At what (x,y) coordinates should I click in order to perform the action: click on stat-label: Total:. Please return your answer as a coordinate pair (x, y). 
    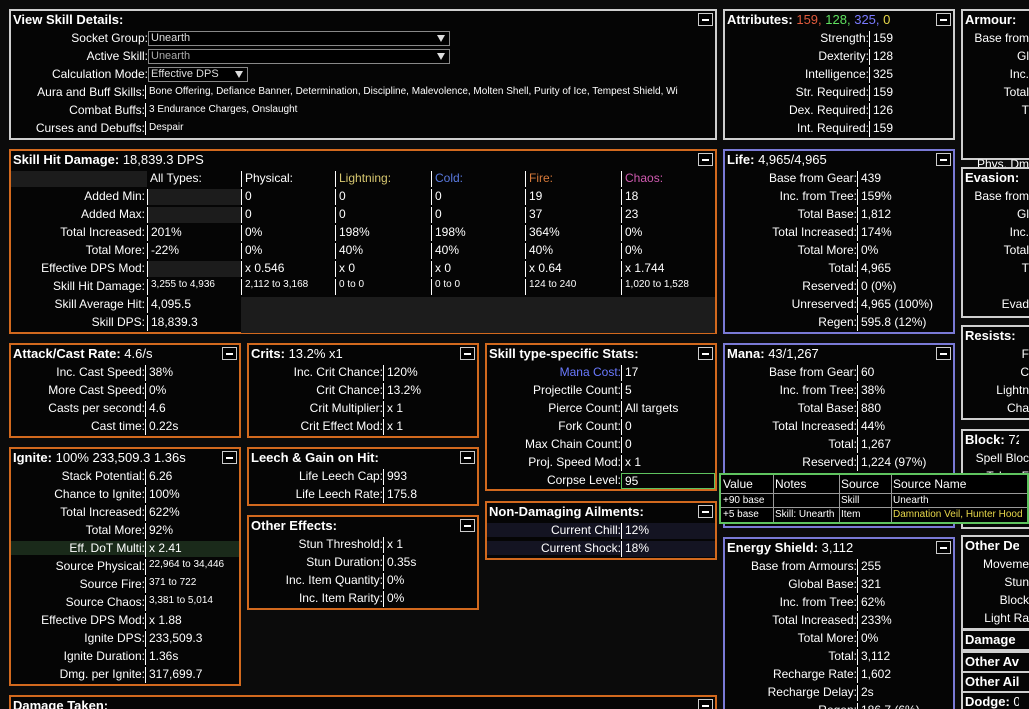
    Looking at the image, I should click on (842, 444).